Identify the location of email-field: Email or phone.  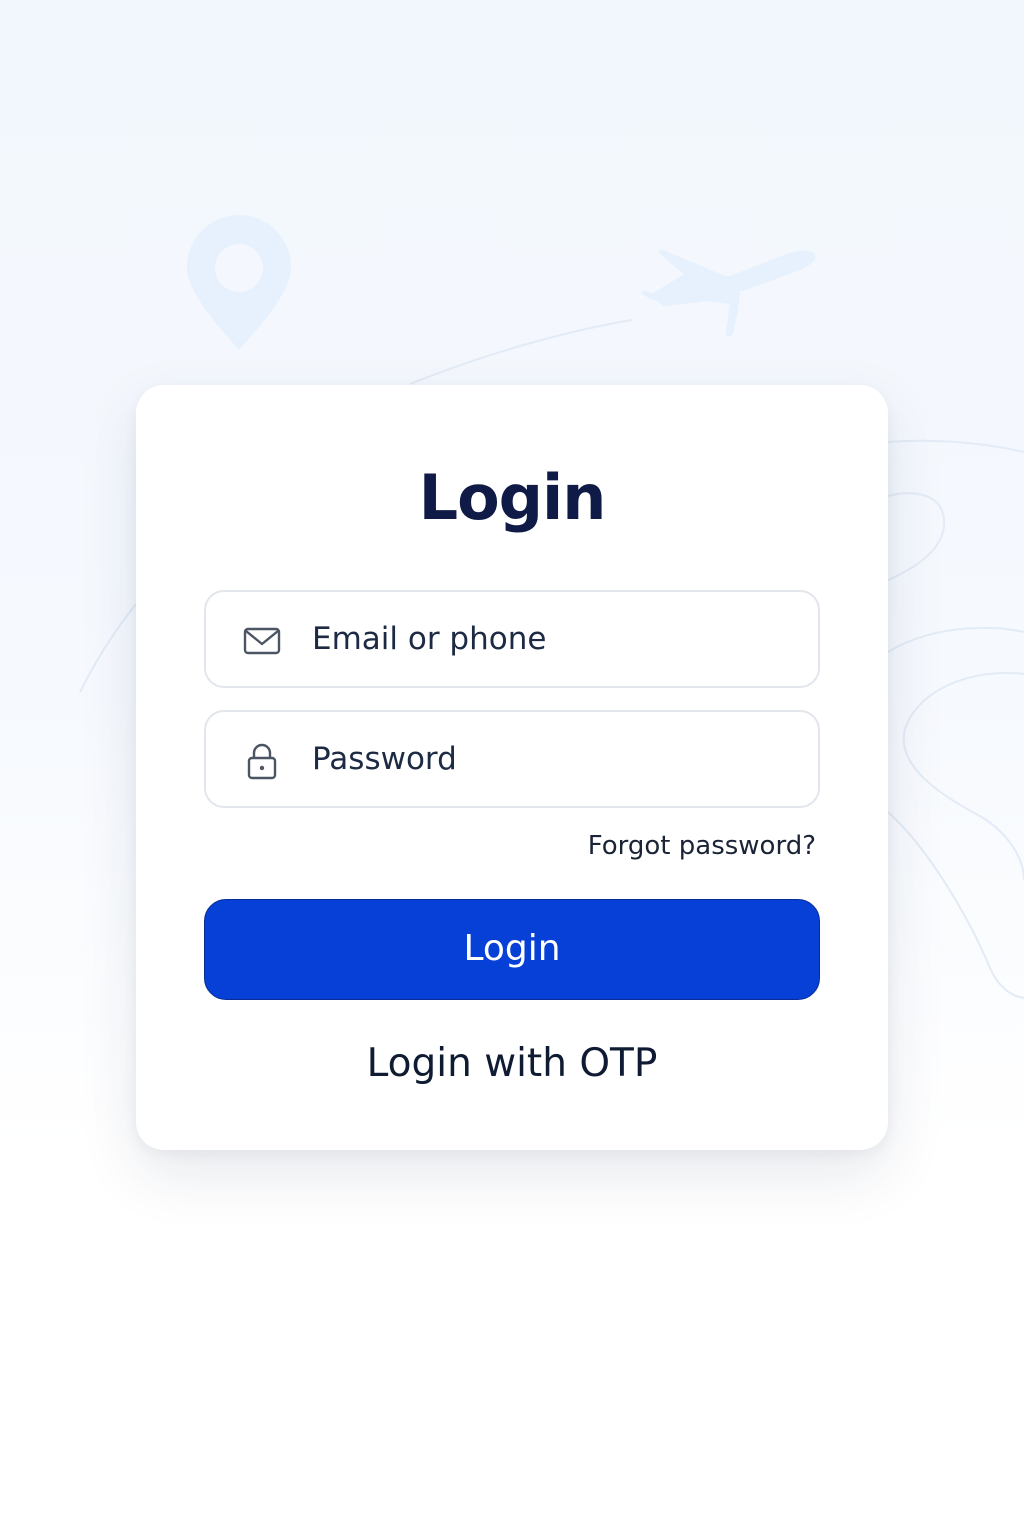
(512, 639).